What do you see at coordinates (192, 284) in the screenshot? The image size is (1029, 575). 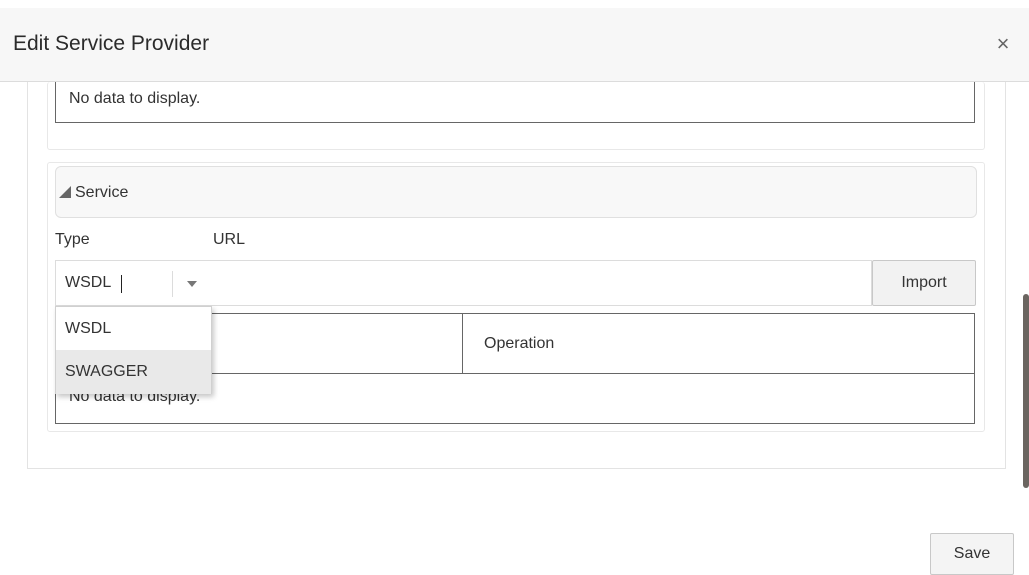 I see `chevron-down-icon` at bounding box center [192, 284].